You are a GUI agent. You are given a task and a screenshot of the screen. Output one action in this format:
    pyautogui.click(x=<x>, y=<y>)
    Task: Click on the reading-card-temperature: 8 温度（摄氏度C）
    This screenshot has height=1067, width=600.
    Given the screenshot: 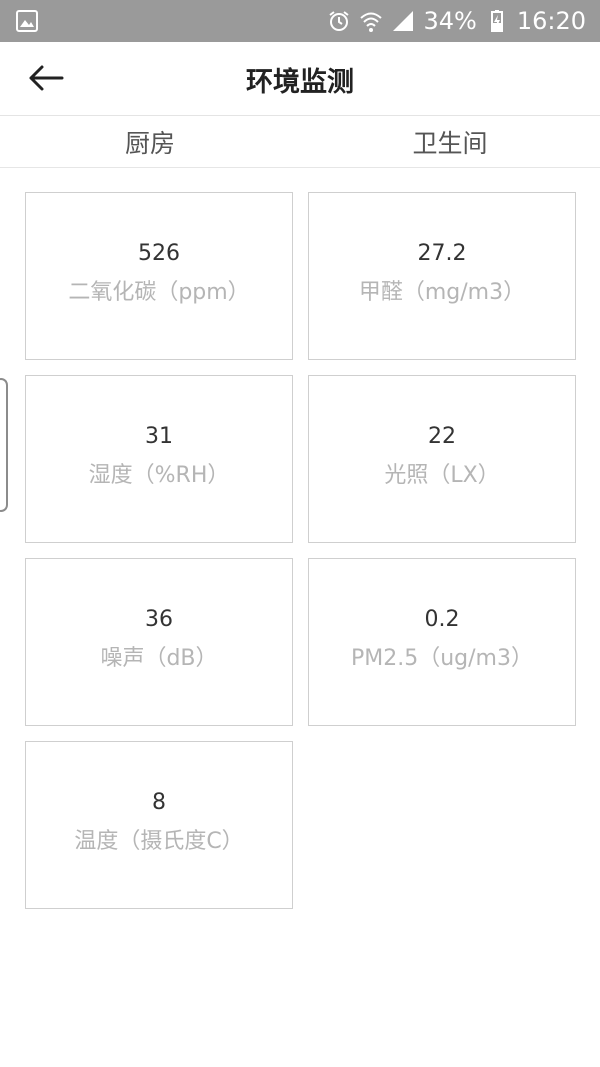 What is the action you would take?
    pyautogui.click(x=159, y=825)
    